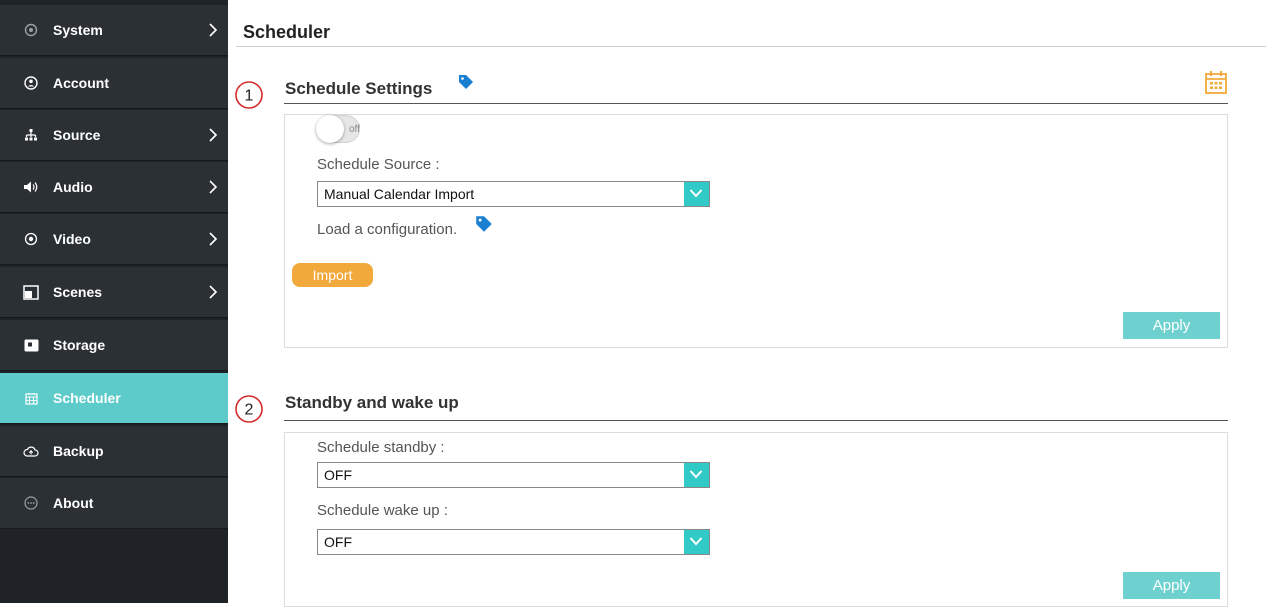 The width and height of the screenshot is (1266, 607). I want to click on sidebar-item-label: Source, so click(77, 135).